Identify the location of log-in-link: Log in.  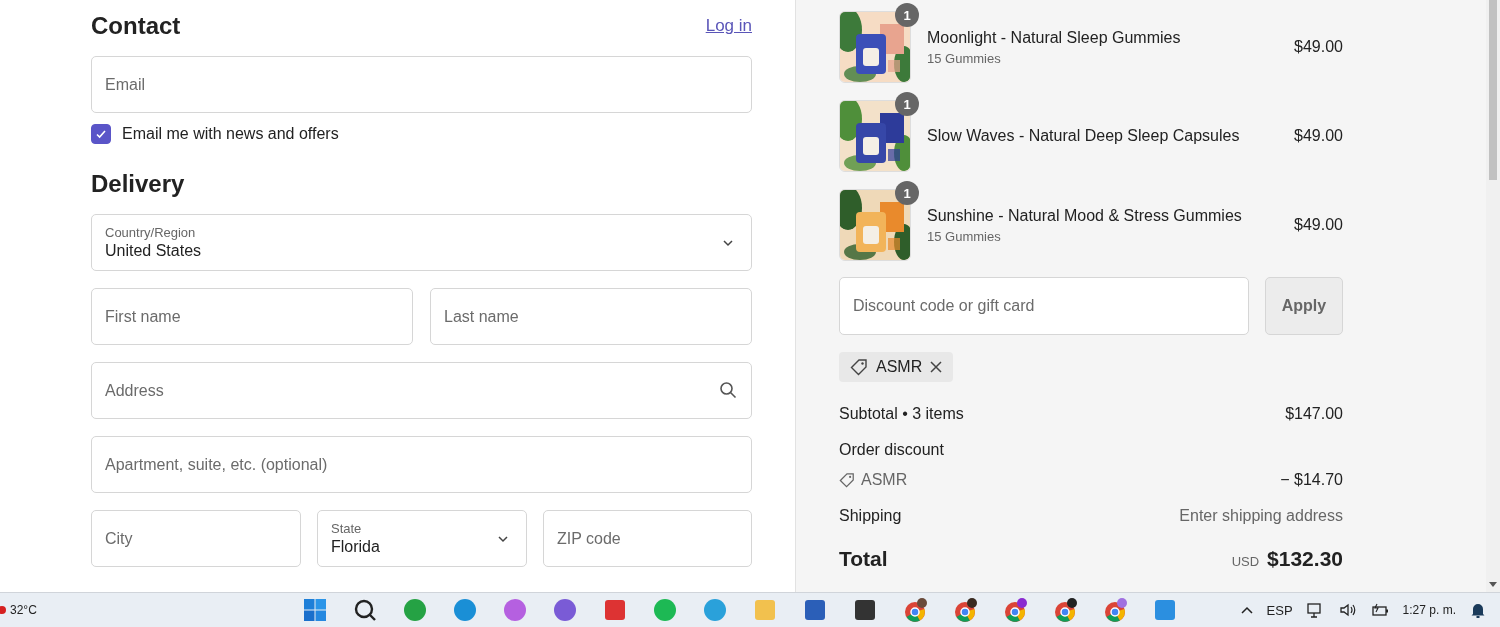
(728, 26).